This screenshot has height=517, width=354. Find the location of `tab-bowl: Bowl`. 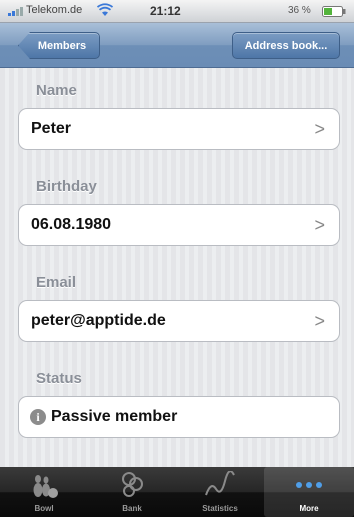

tab-bowl: Bowl is located at coordinates (44, 492).